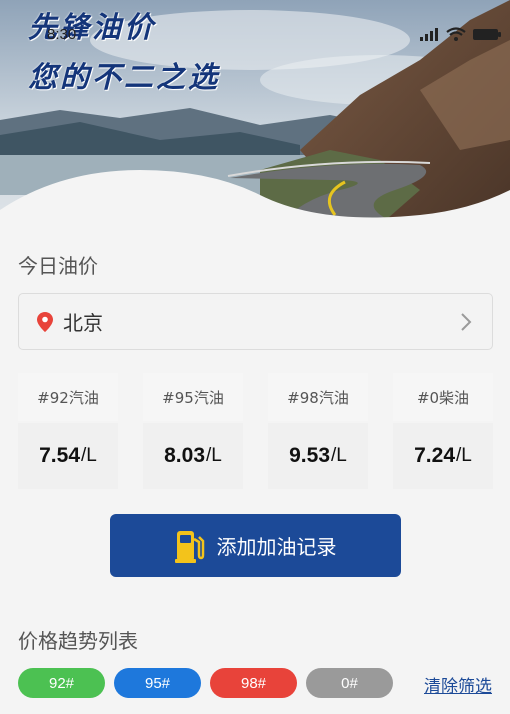  Describe the element at coordinates (456, 34) in the screenshot. I see `wifi-icon` at that location.